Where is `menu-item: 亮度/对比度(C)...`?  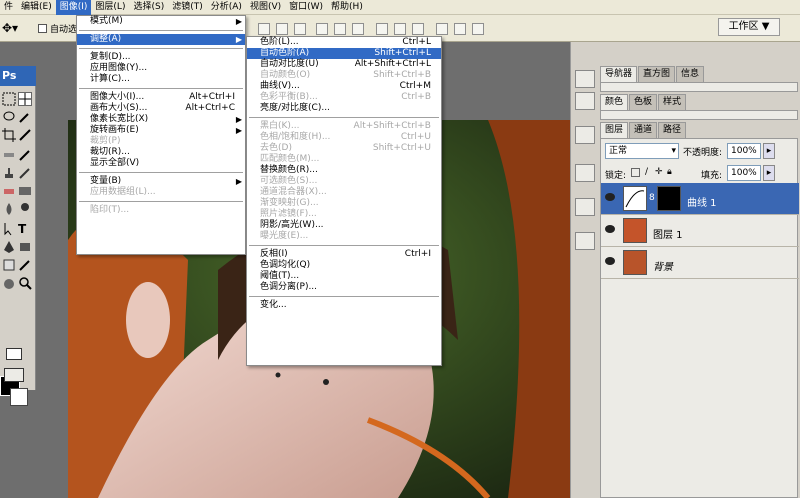
menu-item: 亮度/对比度(C)... is located at coordinates (344, 108).